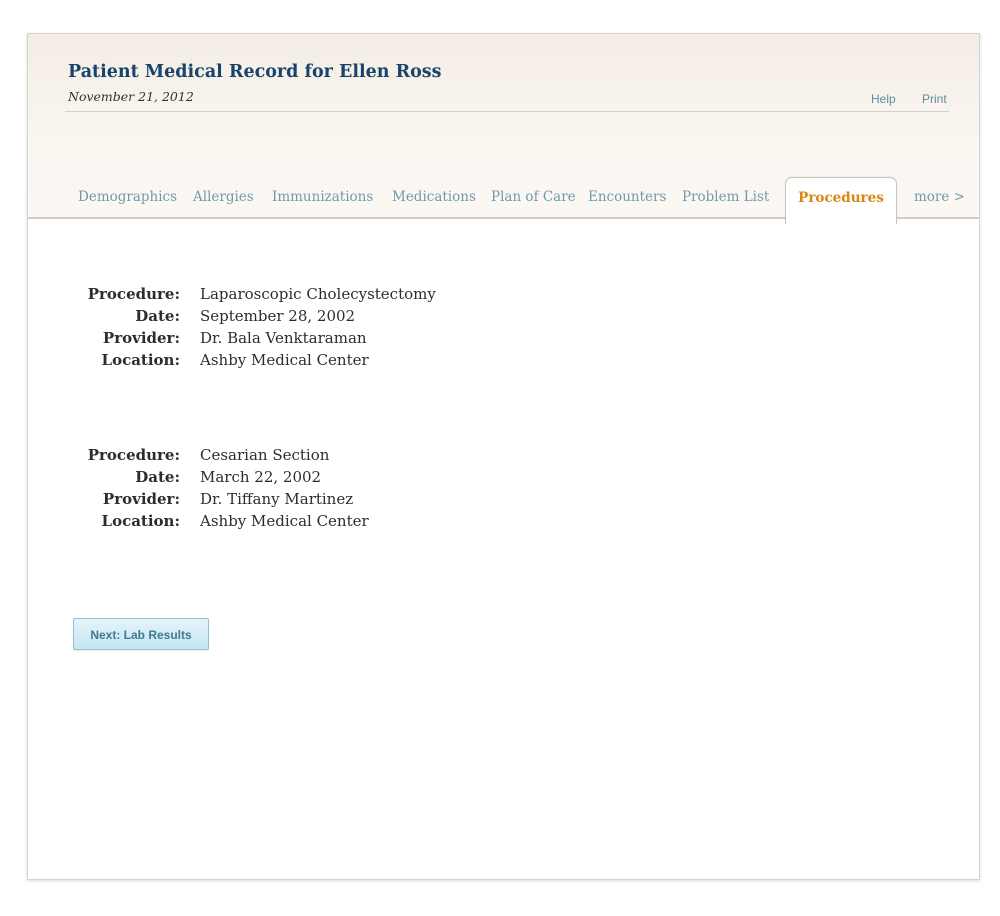  I want to click on date-row: Date: March 22, 2002, so click(434, 479).